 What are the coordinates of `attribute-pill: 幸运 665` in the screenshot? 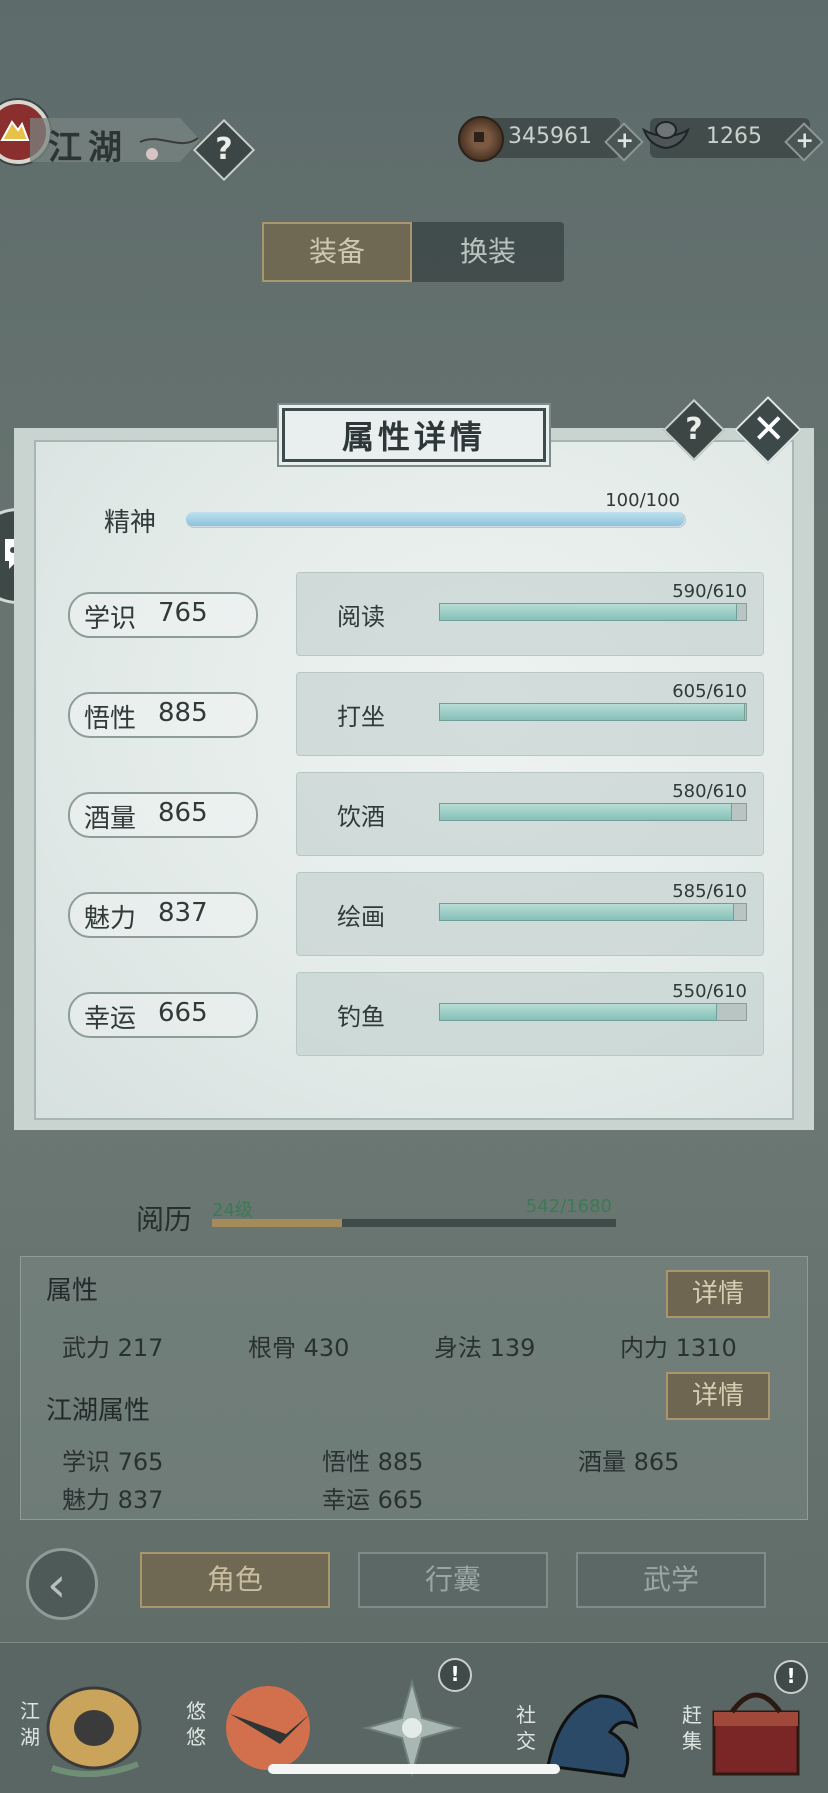 It's located at (163, 1015).